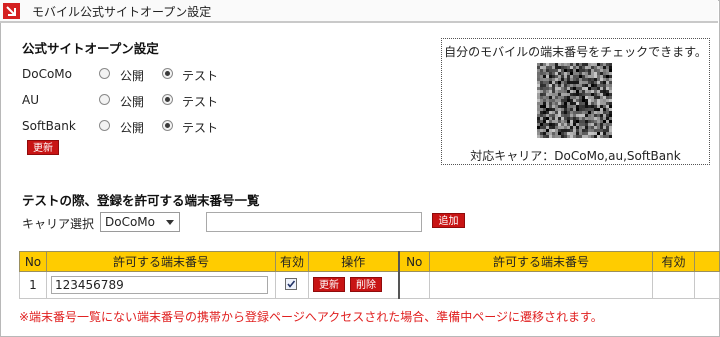 This screenshot has height=337, width=720. I want to click on table-header-row: No 許可する端末番号 有効 操作 No 許可する端末番号 有効, so click(369, 261).